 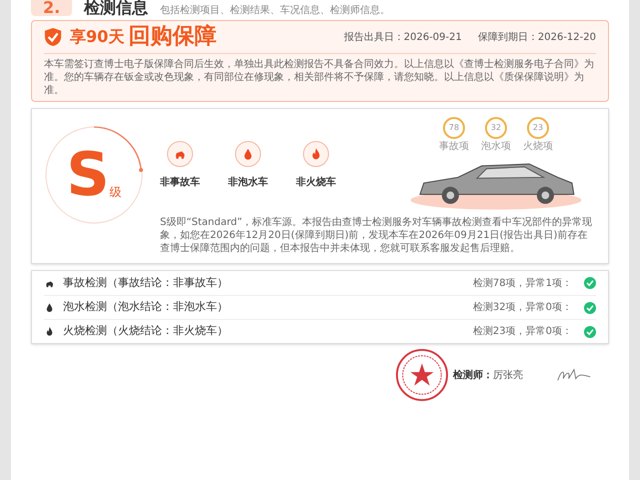 I want to click on grade-suffix: 级, so click(x=116, y=192).